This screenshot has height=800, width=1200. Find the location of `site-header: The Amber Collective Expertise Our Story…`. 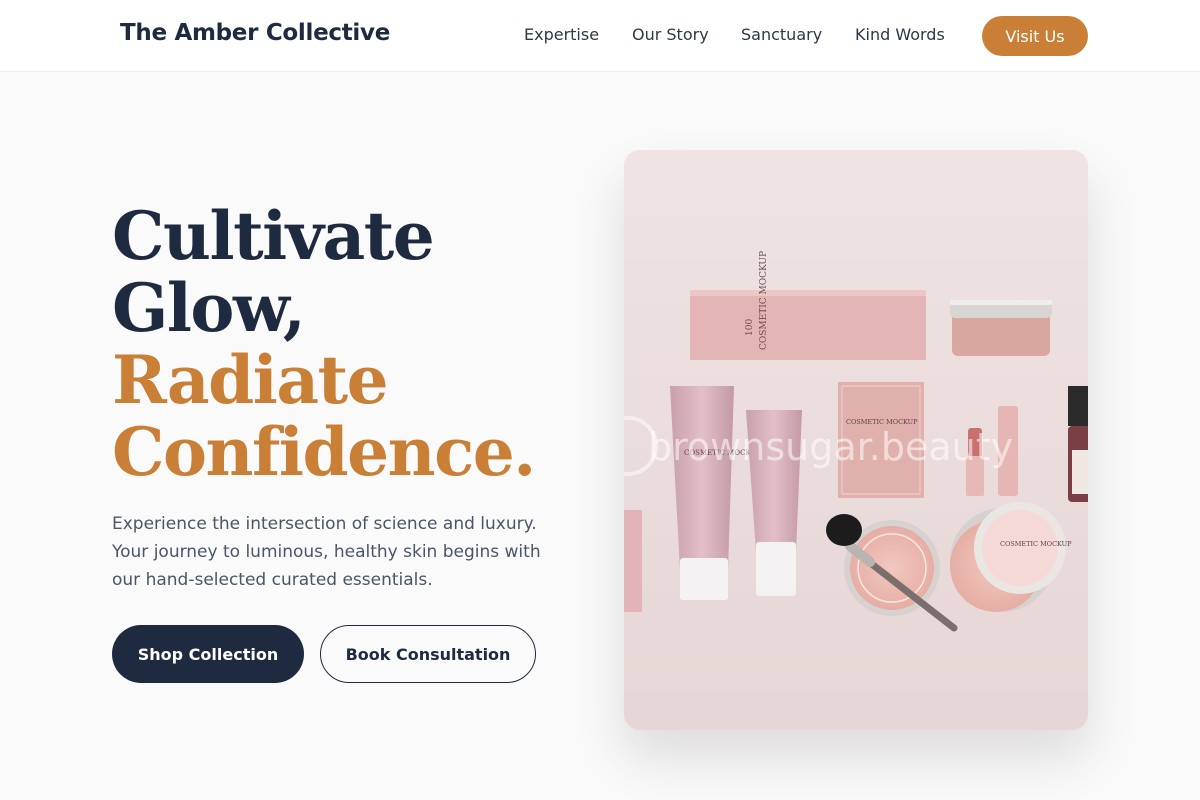

site-header: The Amber Collective Expertise Our Story… is located at coordinates (600, 36).